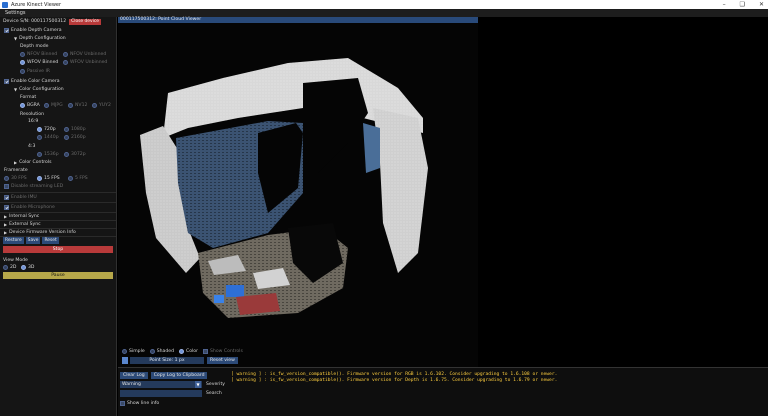 The width and height of the screenshot is (768, 416). What do you see at coordinates (37, 186) in the screenshot?
I see `disable-streaming-led-label: Disable streaming LED` at bounding box center [37, 186].